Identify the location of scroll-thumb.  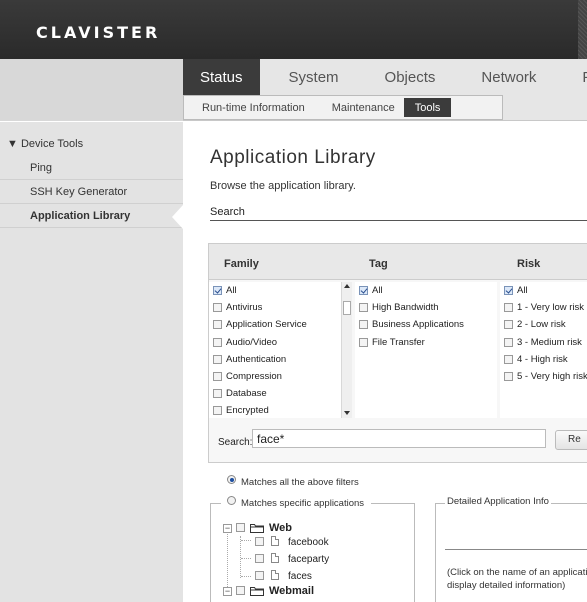
(347, 308).